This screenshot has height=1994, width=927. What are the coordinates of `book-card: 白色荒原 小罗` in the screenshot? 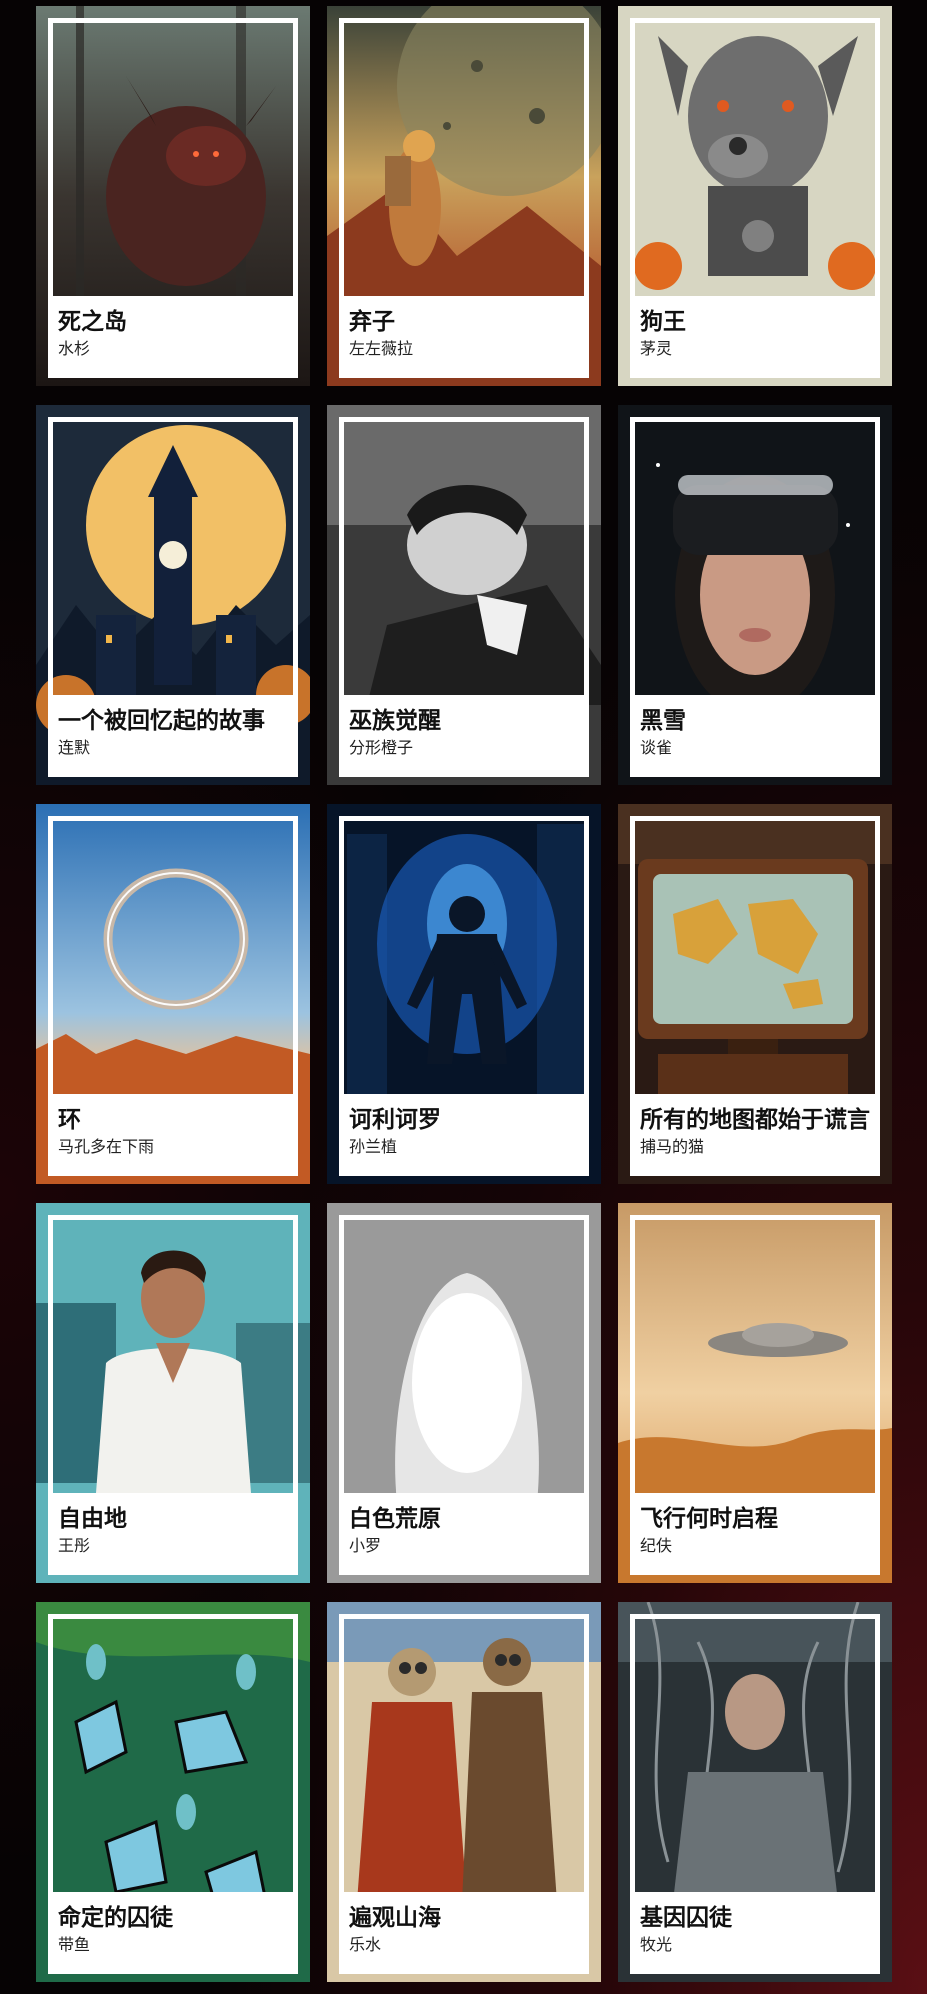 It's located at (464, 1393).